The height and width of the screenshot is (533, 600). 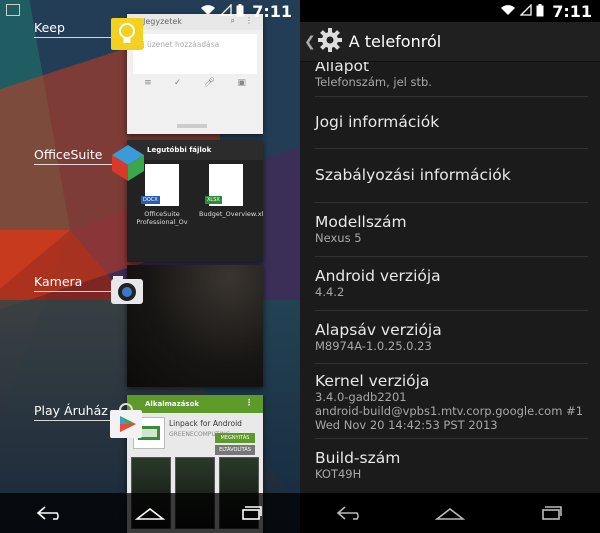 I want to click on row-regulatory-info: Szabályozási információk, so click(x=451, y=176).